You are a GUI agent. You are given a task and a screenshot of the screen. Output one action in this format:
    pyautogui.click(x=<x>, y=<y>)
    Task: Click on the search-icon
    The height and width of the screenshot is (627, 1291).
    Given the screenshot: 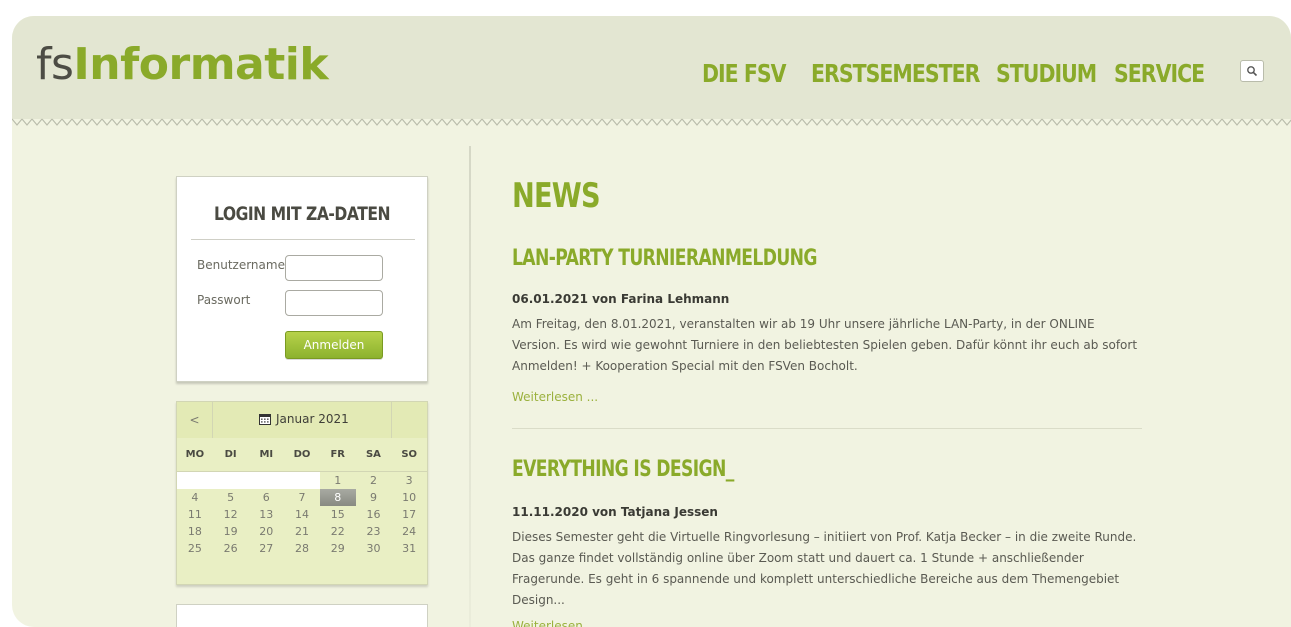 What is the action you would take?
    pyautogui.click(x=1252, y=71)
    